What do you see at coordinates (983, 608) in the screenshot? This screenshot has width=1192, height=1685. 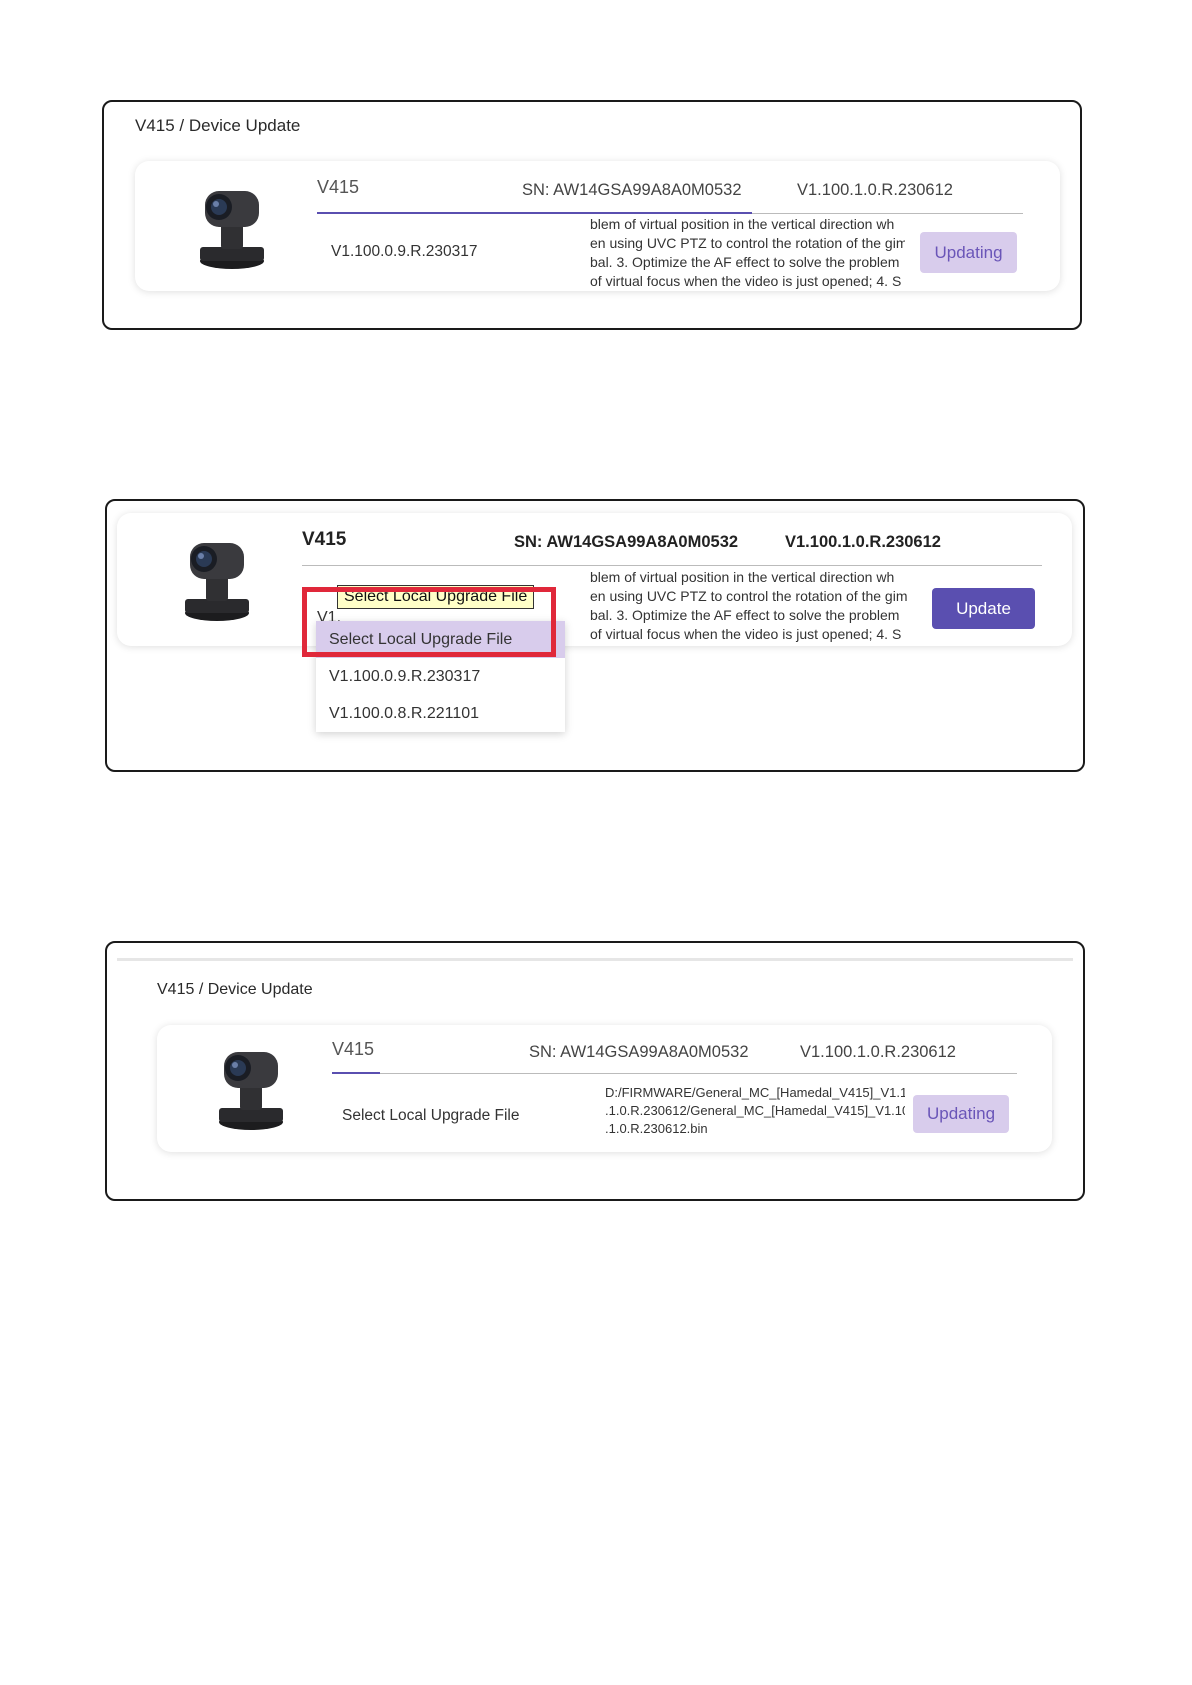 I see `update-button: Update` at bounding box center [983, 608].